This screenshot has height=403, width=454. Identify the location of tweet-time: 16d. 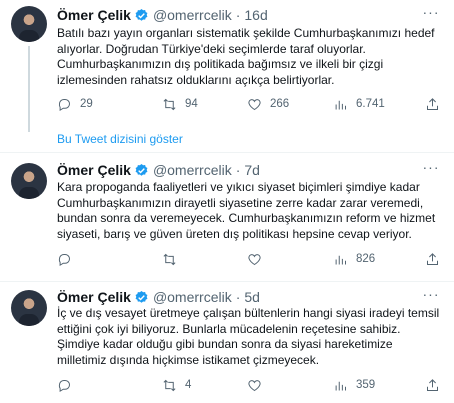
(255, 15).